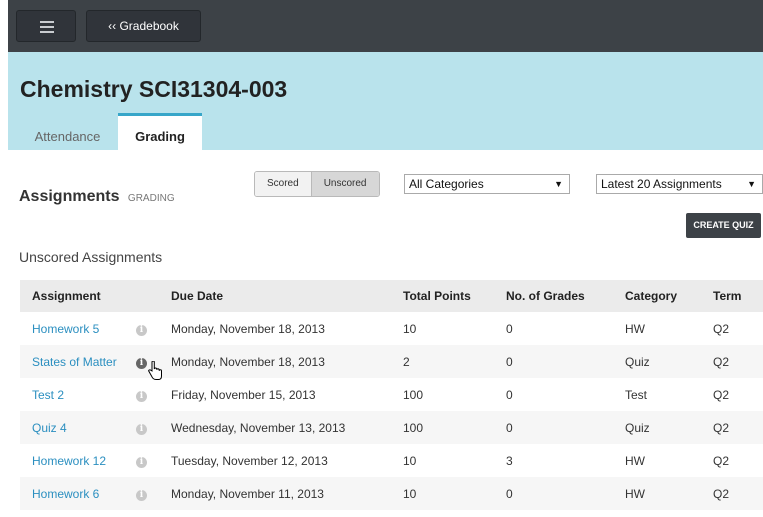 This screenshot has width=763, height=517. I want to click on col-due-date: Due Date, so click(287, 296).